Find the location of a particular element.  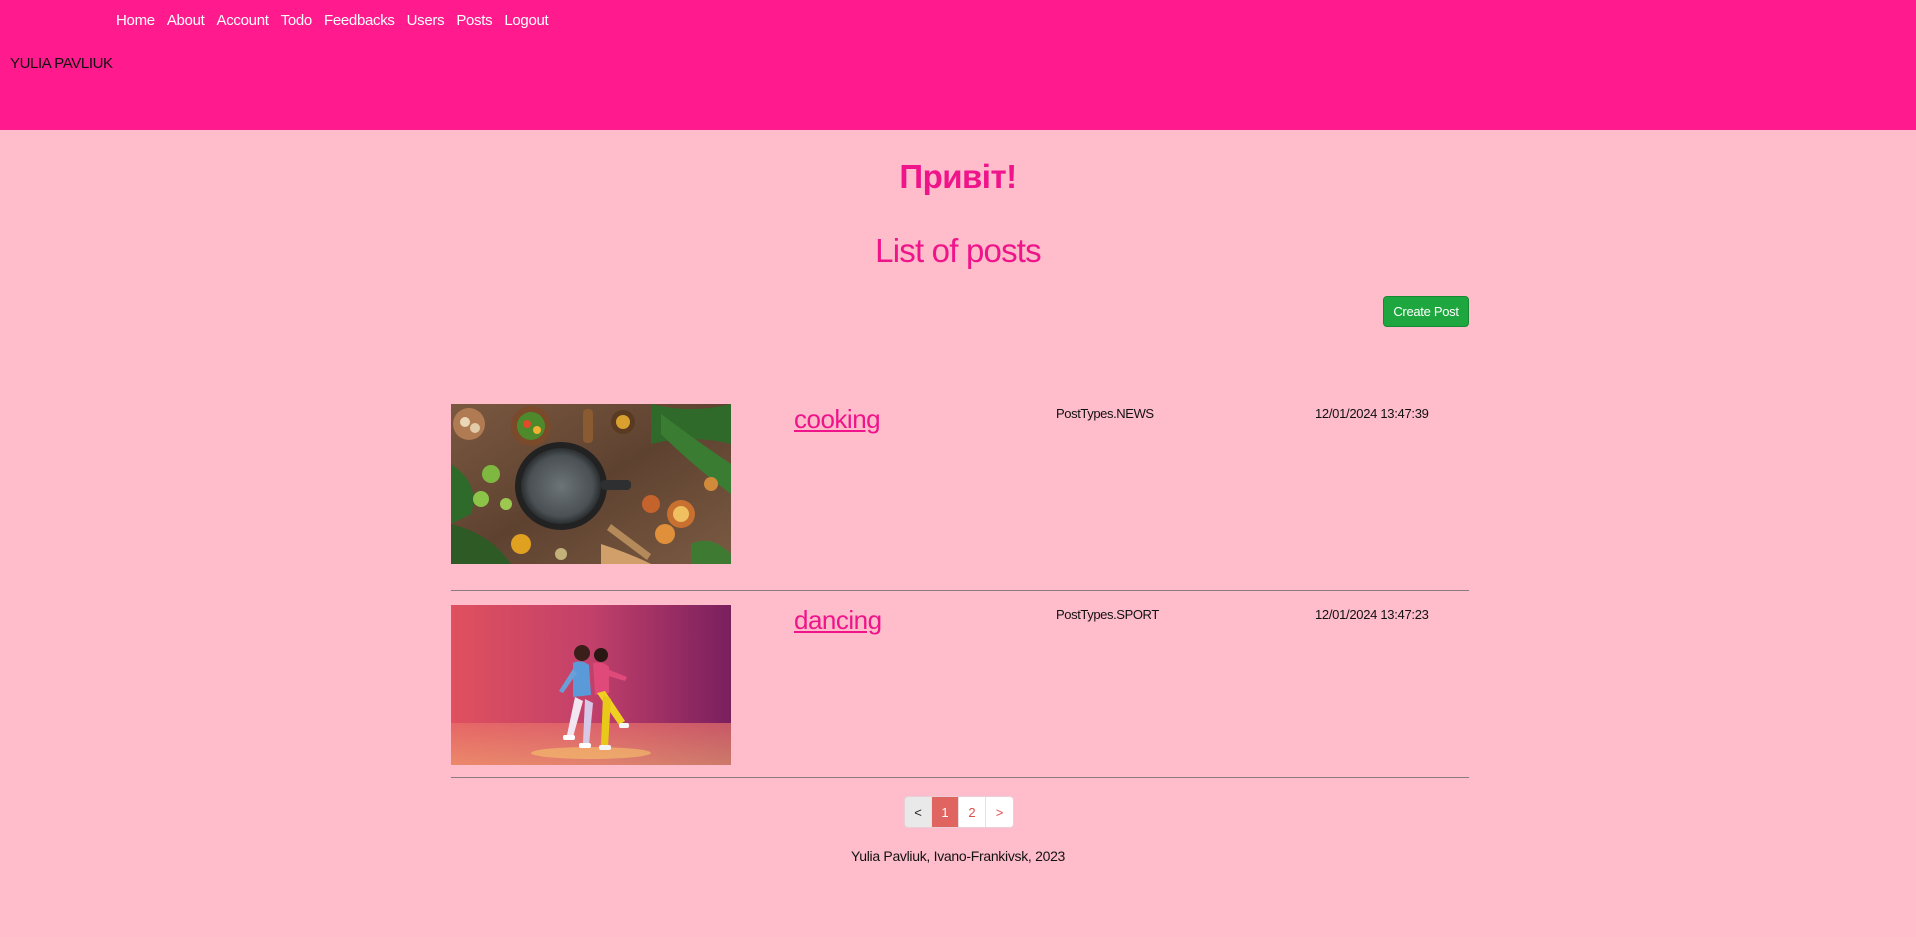

page-title: List of posts is located at coordinates (958, 250).